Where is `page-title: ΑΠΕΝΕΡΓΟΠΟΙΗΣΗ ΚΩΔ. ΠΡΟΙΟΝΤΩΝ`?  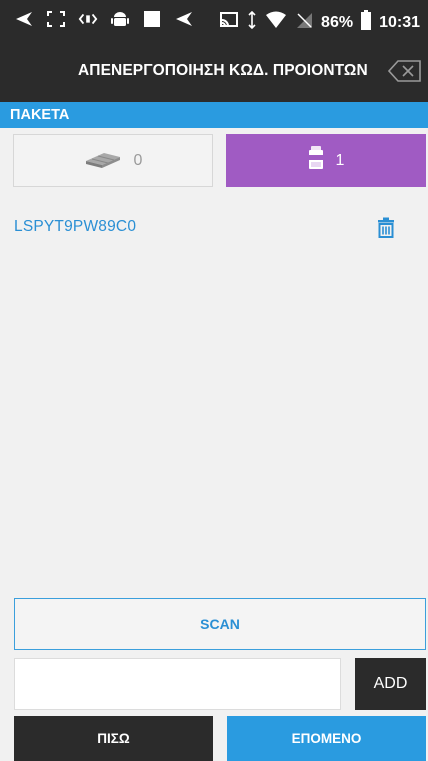
page-title: ΑΠΕΝΕΡΓΟΠΟΙΗΣΗ ΚΩΔ. ΠΡΟΙΟΝΤΩΝ is located at coordinates (223, 70).